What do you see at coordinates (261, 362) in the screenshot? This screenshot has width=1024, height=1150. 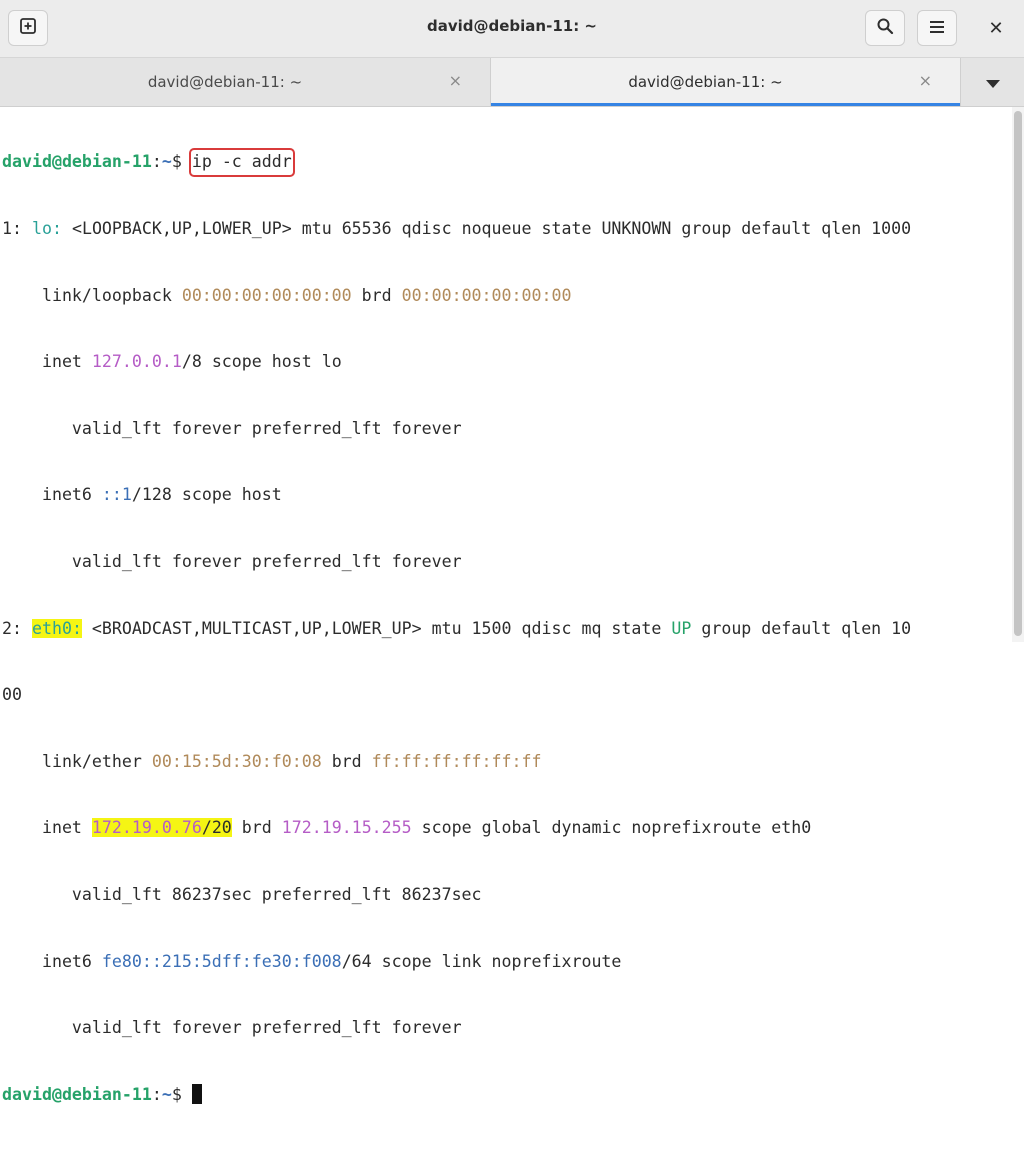 I see `output-text: /8 scope host lo` at bounding box center [261, 362].